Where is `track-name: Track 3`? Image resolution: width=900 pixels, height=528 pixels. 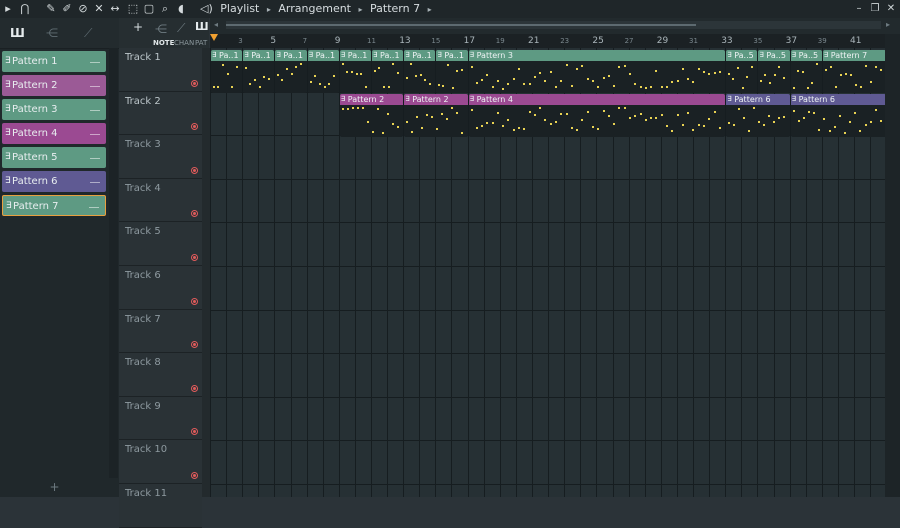
track-name: Track 3 is located at coordinates (143, 144).